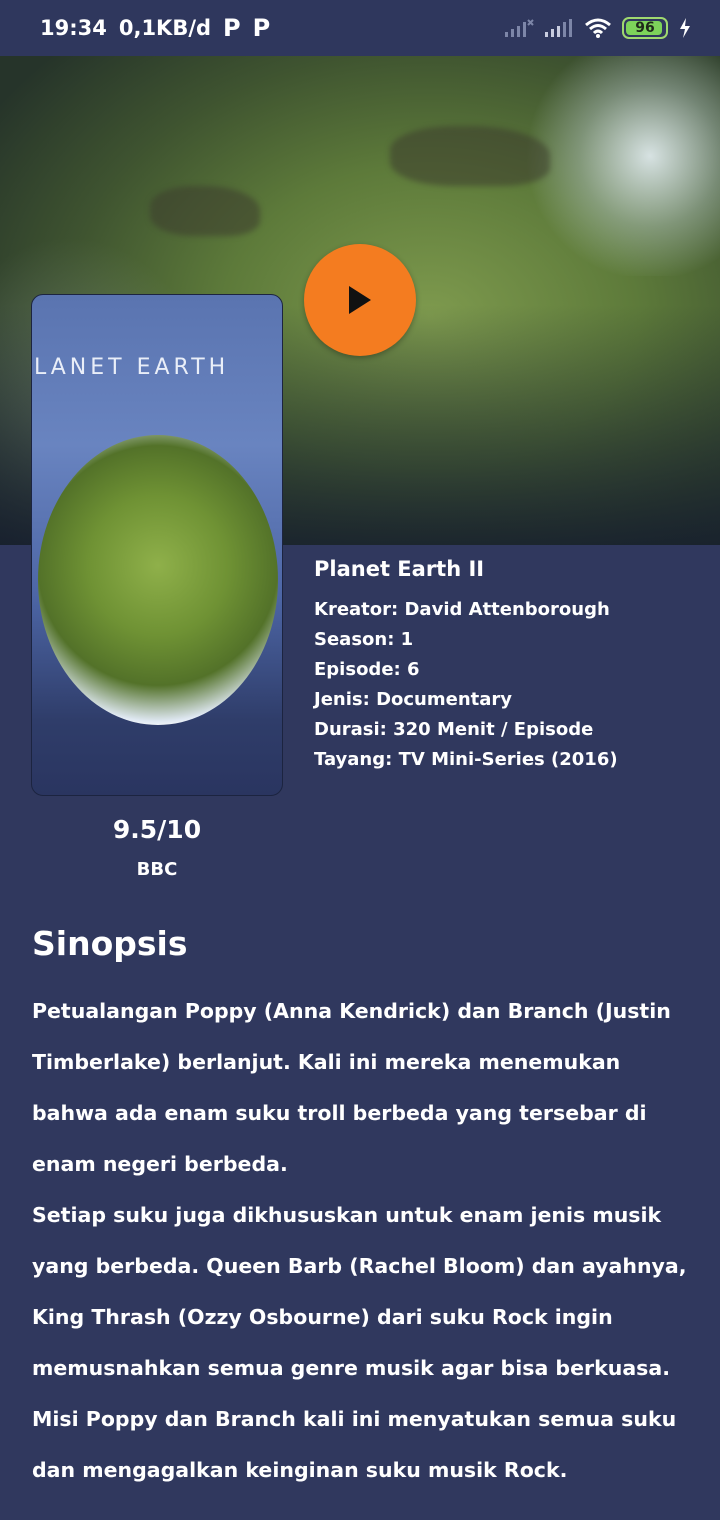  Describe the element at coordinates (367, 669) in the screenshot. I see `episode: Episode: 6` at that location.